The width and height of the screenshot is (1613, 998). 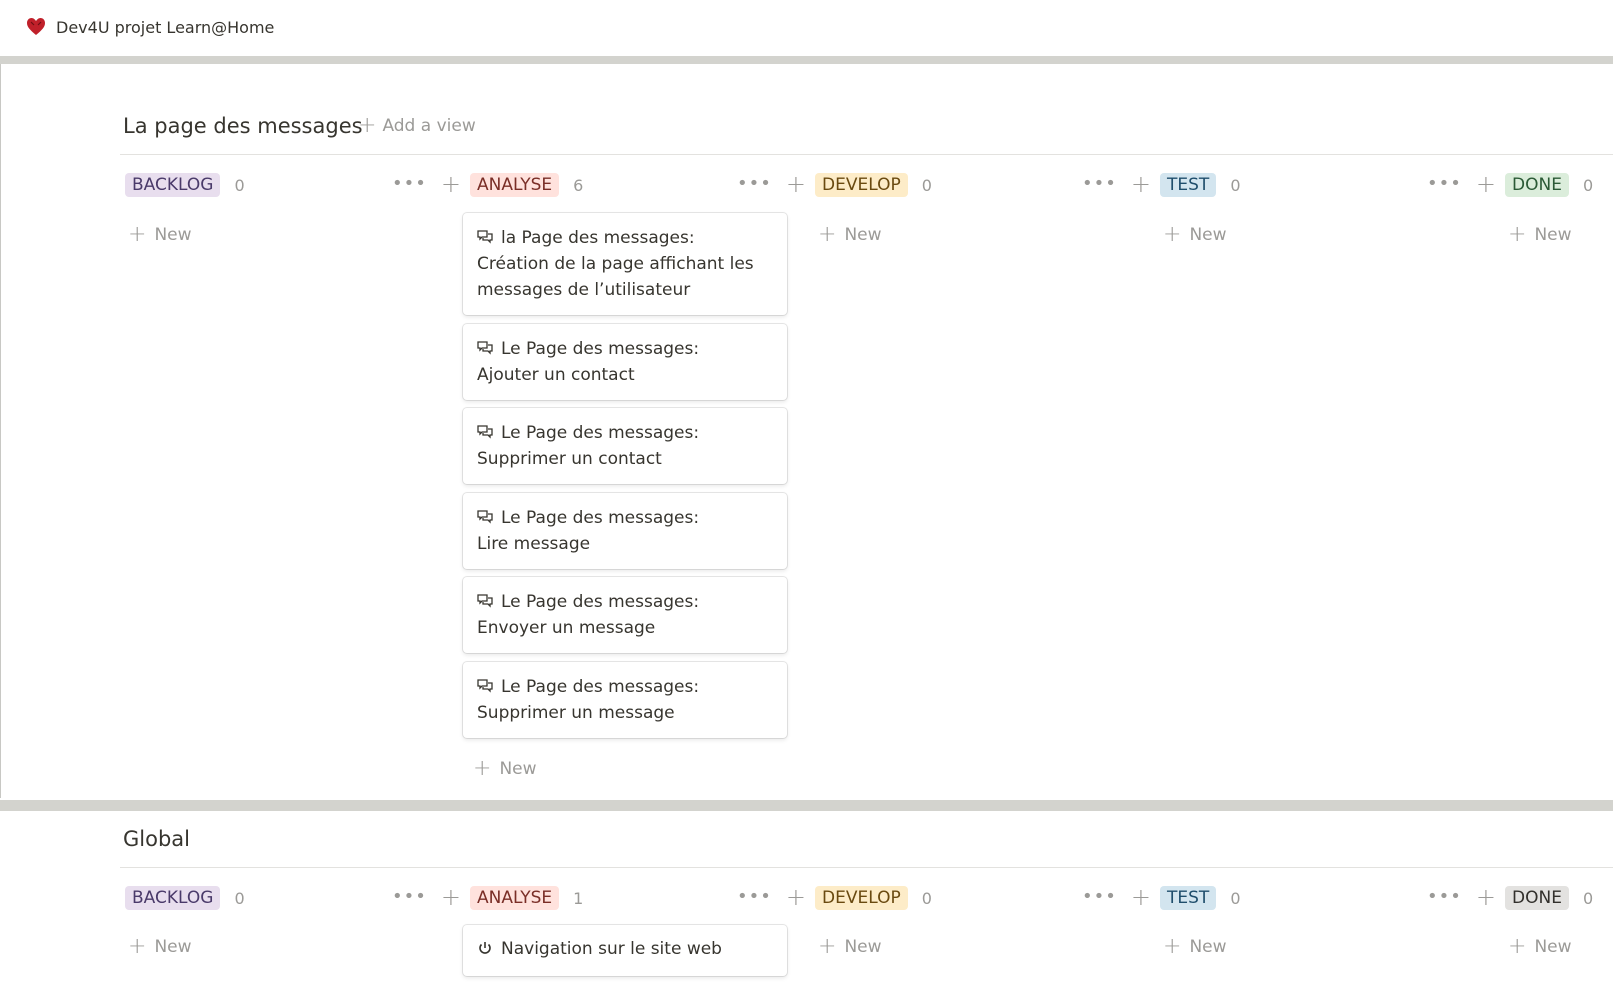 I want to click on column-count: 1, so click(x=578, y=898).